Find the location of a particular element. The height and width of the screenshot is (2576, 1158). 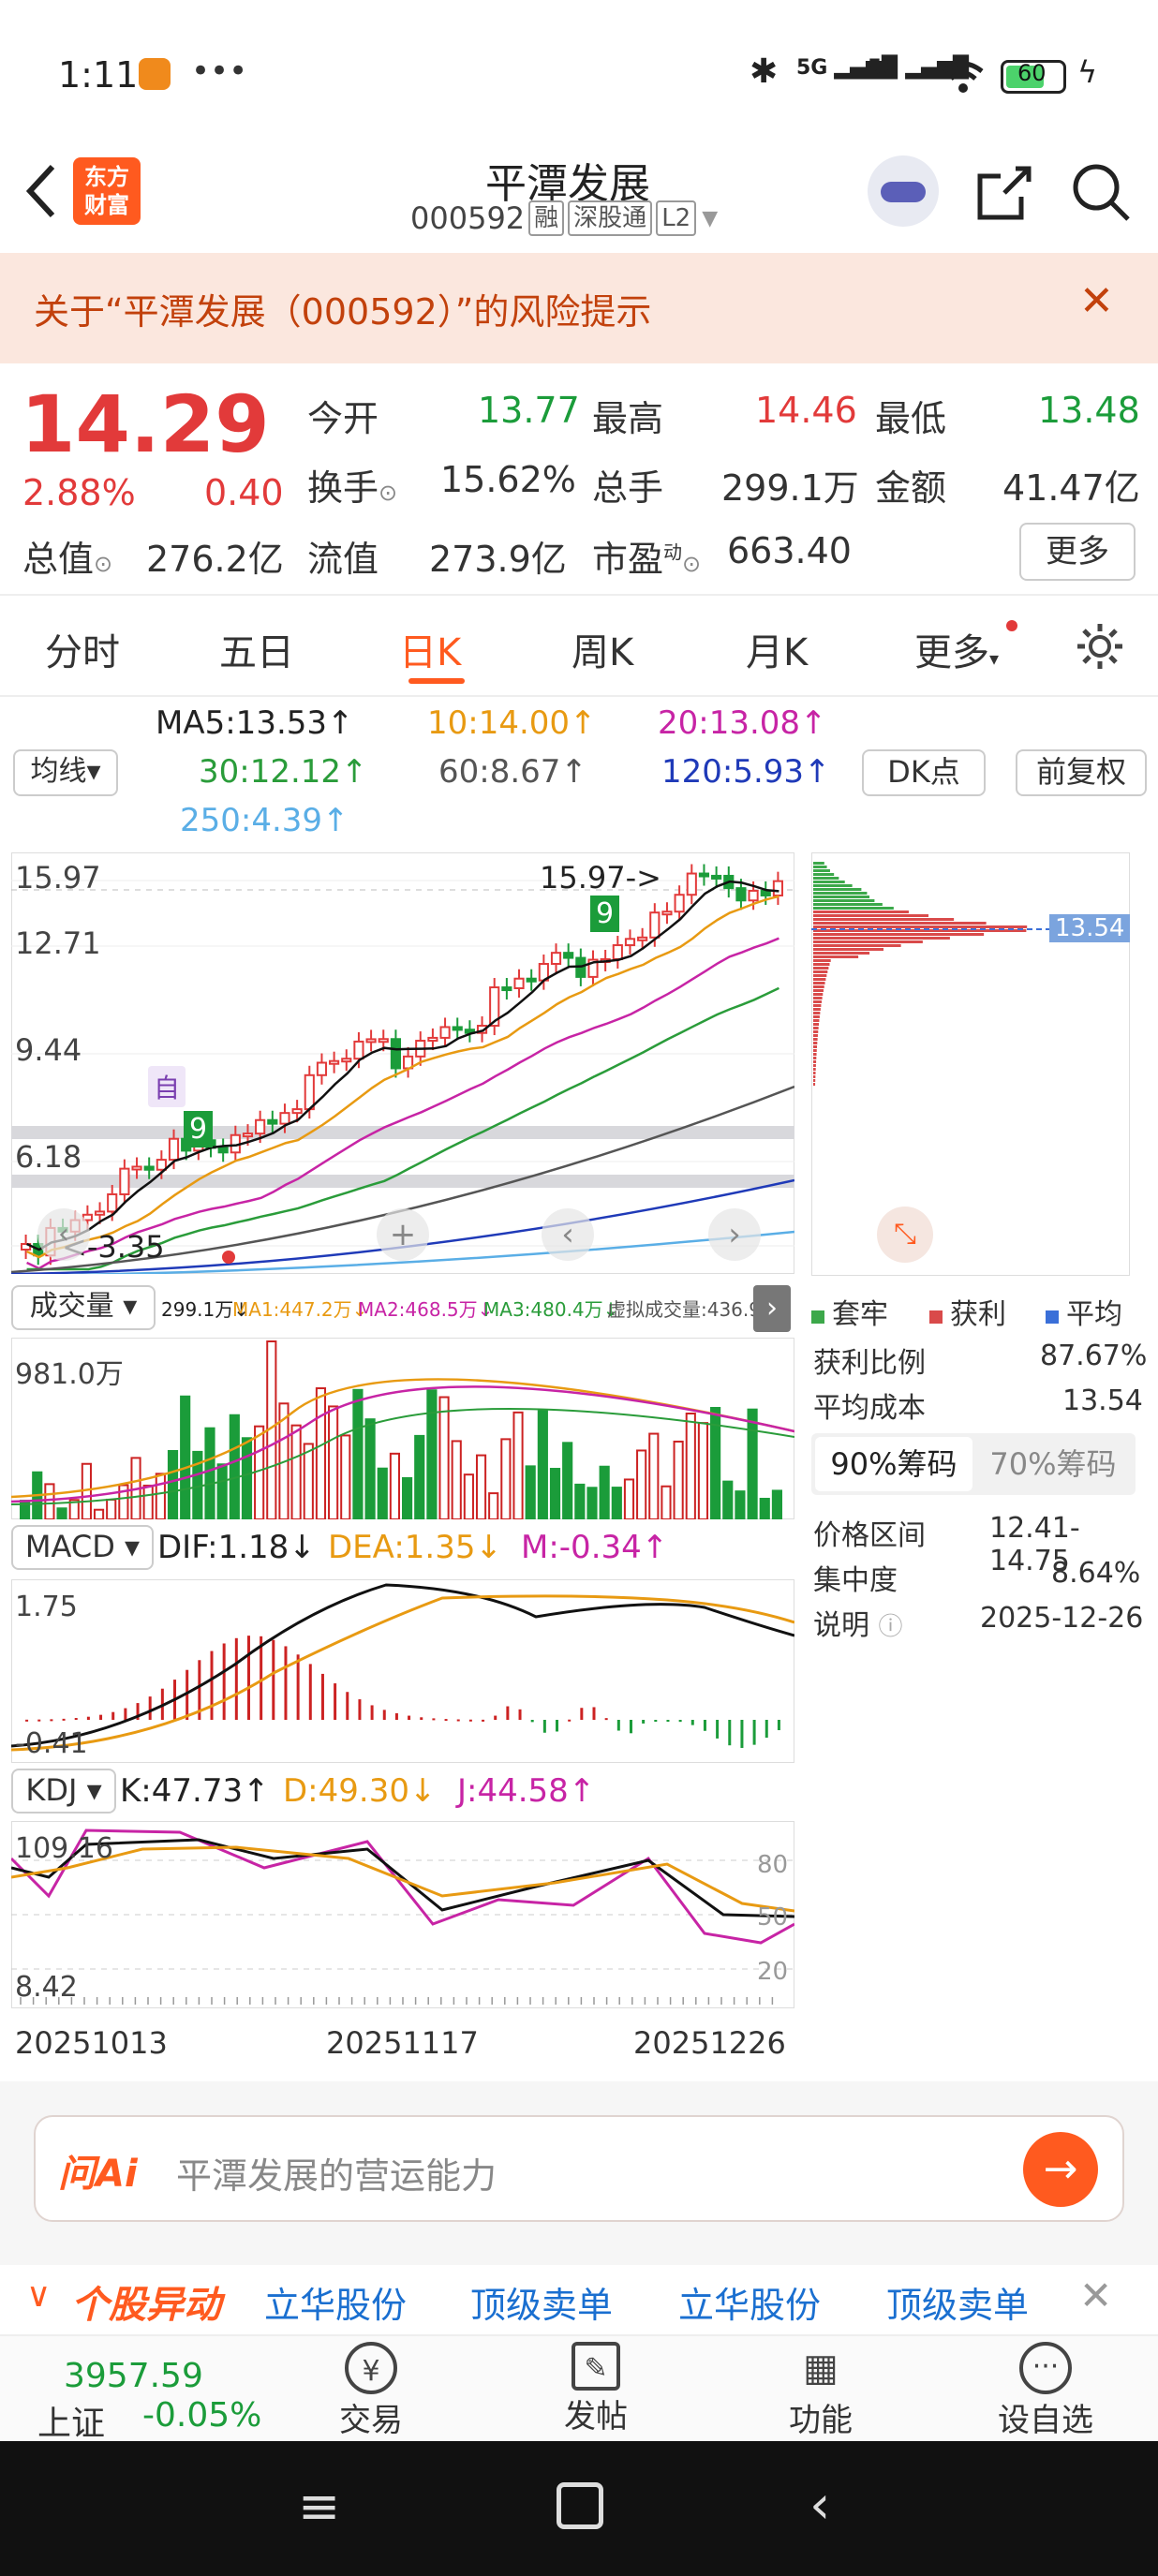

tab-chip-90: 90%筹码 is located at coordinates (893, 1464).